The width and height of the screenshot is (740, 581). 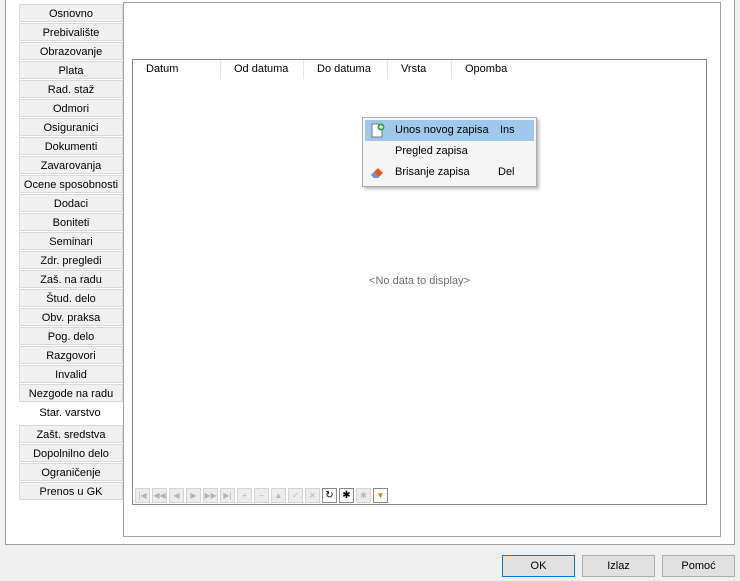 I want to click on menu-item-shortcut: Del, so click(x=506, y=172).